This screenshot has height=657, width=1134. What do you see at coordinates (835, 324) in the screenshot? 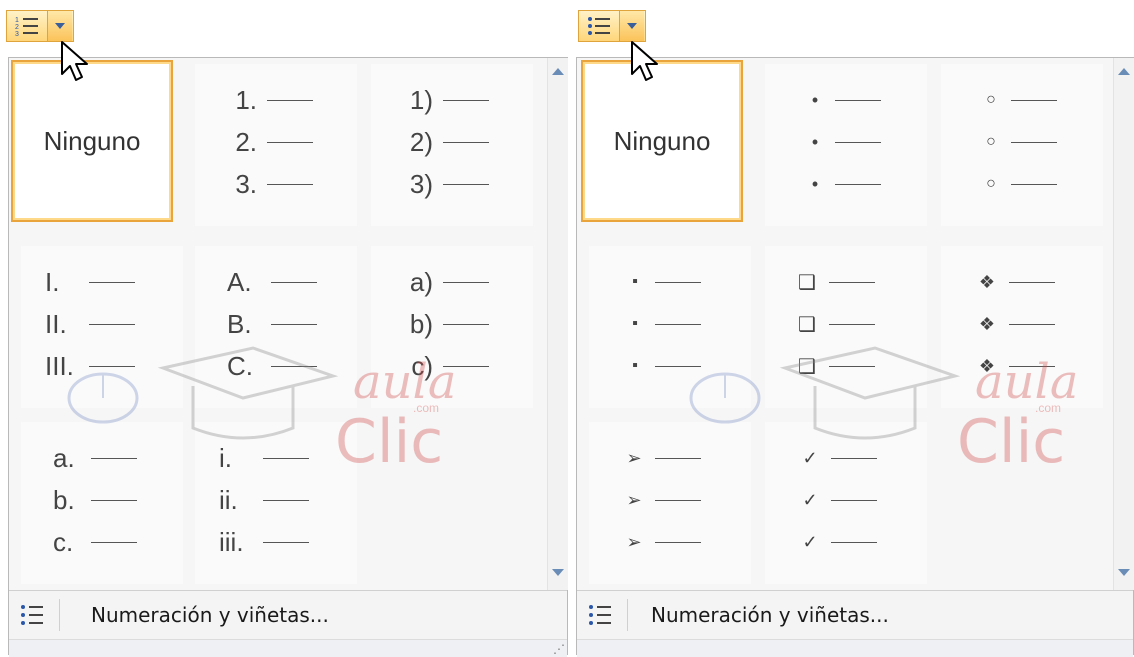
I see `list-row: ❑` at bounding box center [835, 324].